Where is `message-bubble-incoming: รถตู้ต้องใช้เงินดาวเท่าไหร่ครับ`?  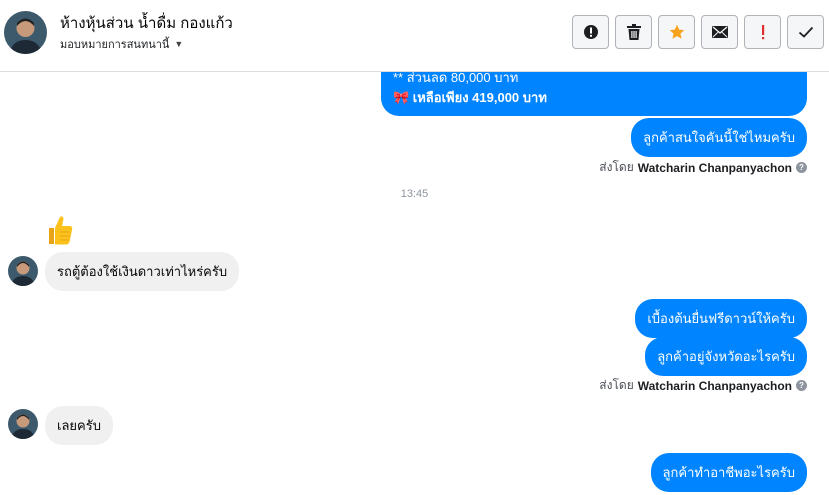
message-bubble-incoming: รถตู้ต้องใช้เงินดาวเท่าไหร่ครับ is located at coordinates (142, 271).